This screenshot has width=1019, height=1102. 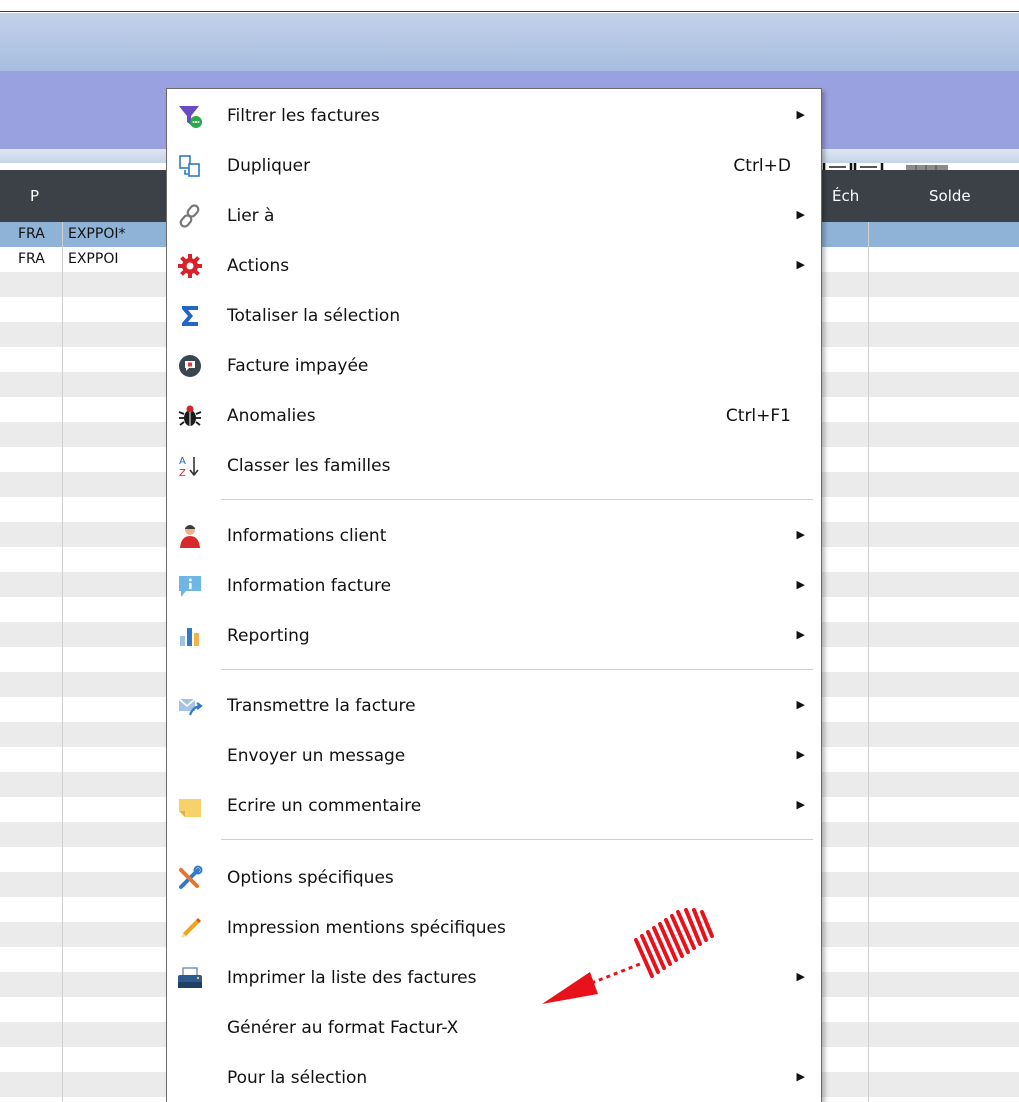 I want to click on tools-icon, so click(x=191, y=877).